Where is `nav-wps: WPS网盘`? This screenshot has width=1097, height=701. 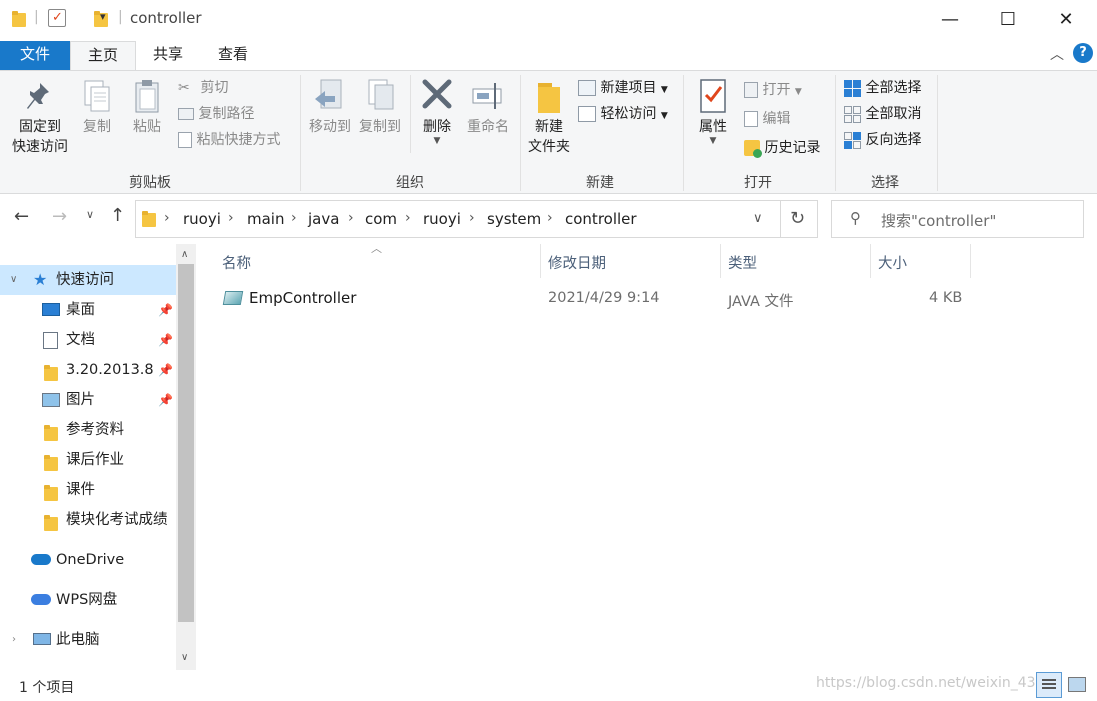
nav-wps: WPS网盘 is located at coordinates (88, 600).